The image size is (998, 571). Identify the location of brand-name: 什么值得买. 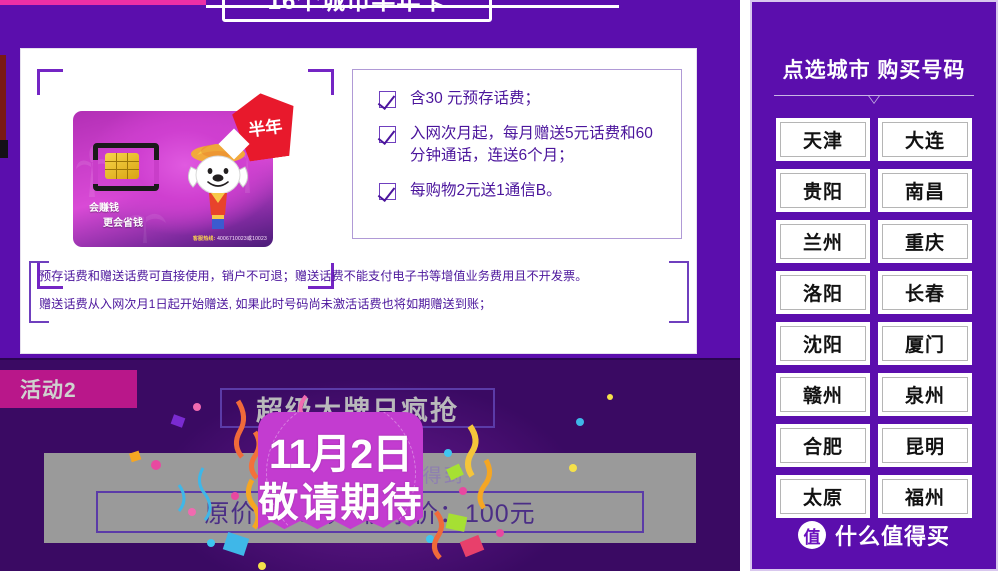
(892, 536).